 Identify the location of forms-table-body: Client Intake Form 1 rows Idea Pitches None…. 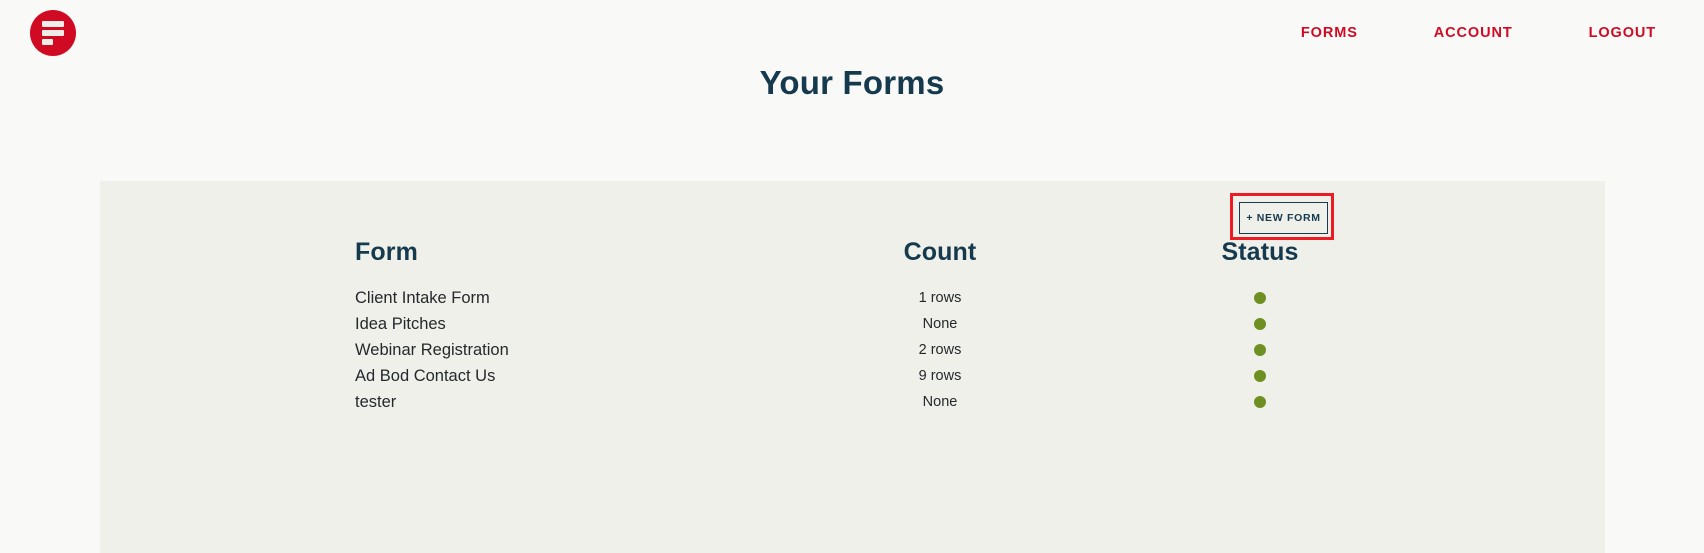
(870, 350).